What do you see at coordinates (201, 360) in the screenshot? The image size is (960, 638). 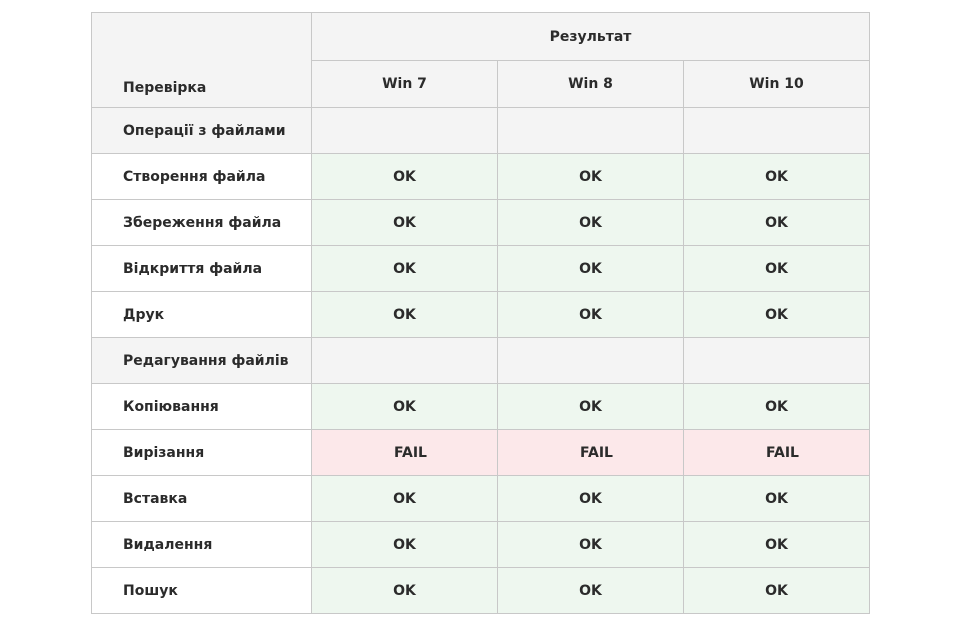 I see `section-title: Редагування файлів` at bounding box center [201, 360].